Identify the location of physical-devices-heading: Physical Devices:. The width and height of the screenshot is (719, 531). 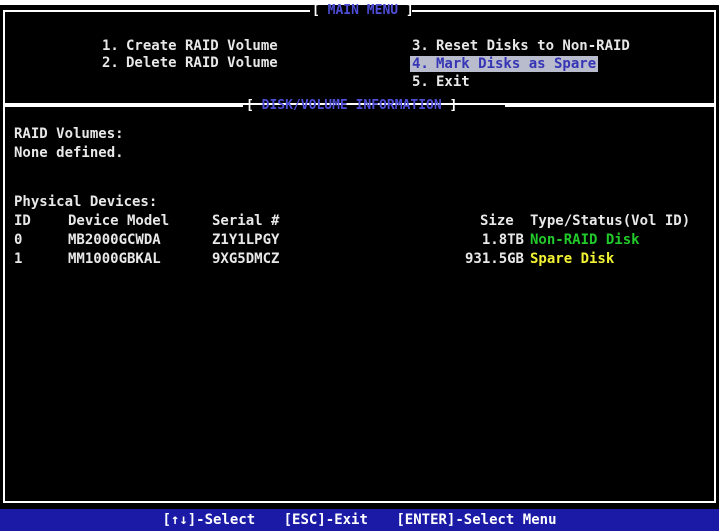
(86, 202).